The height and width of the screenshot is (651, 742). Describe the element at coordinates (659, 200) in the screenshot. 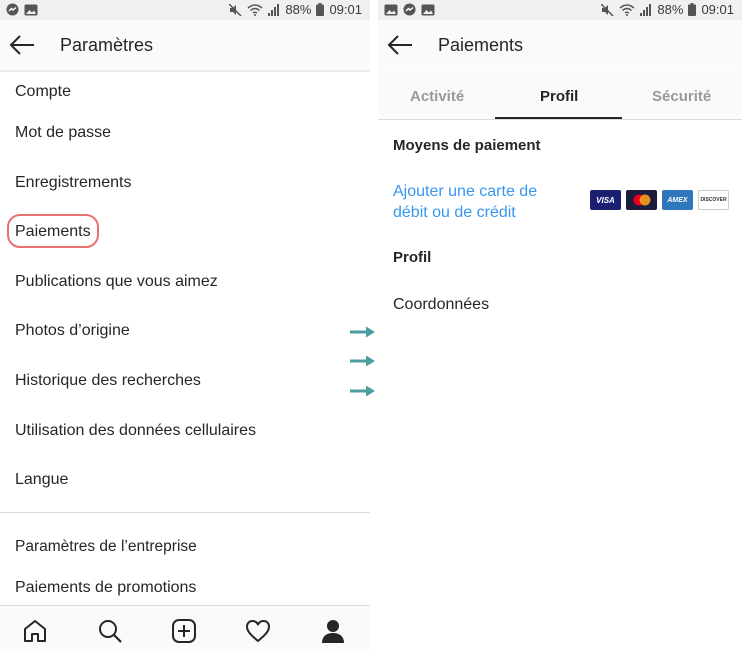

I see `card-logos: VISA AMEX DISCOVER` at that location.